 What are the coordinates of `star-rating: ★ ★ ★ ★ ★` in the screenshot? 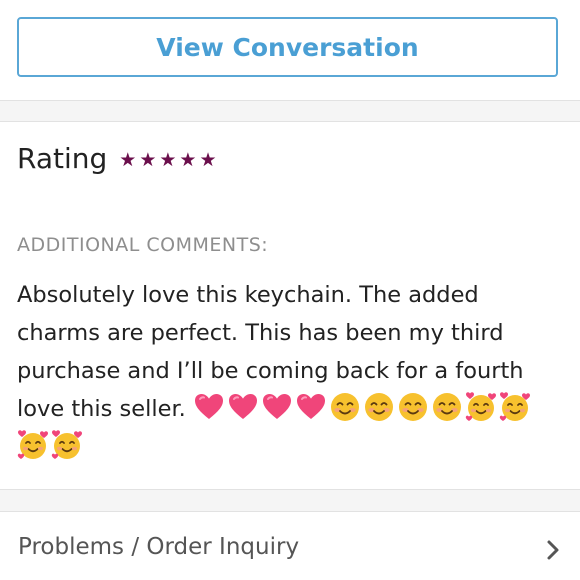 It's located at (169, 160).